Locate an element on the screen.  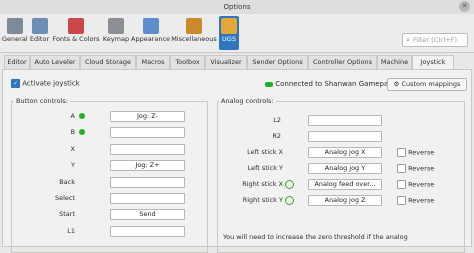
button-mapping-a: Jog: Z- is located at coordinates (147, 116).